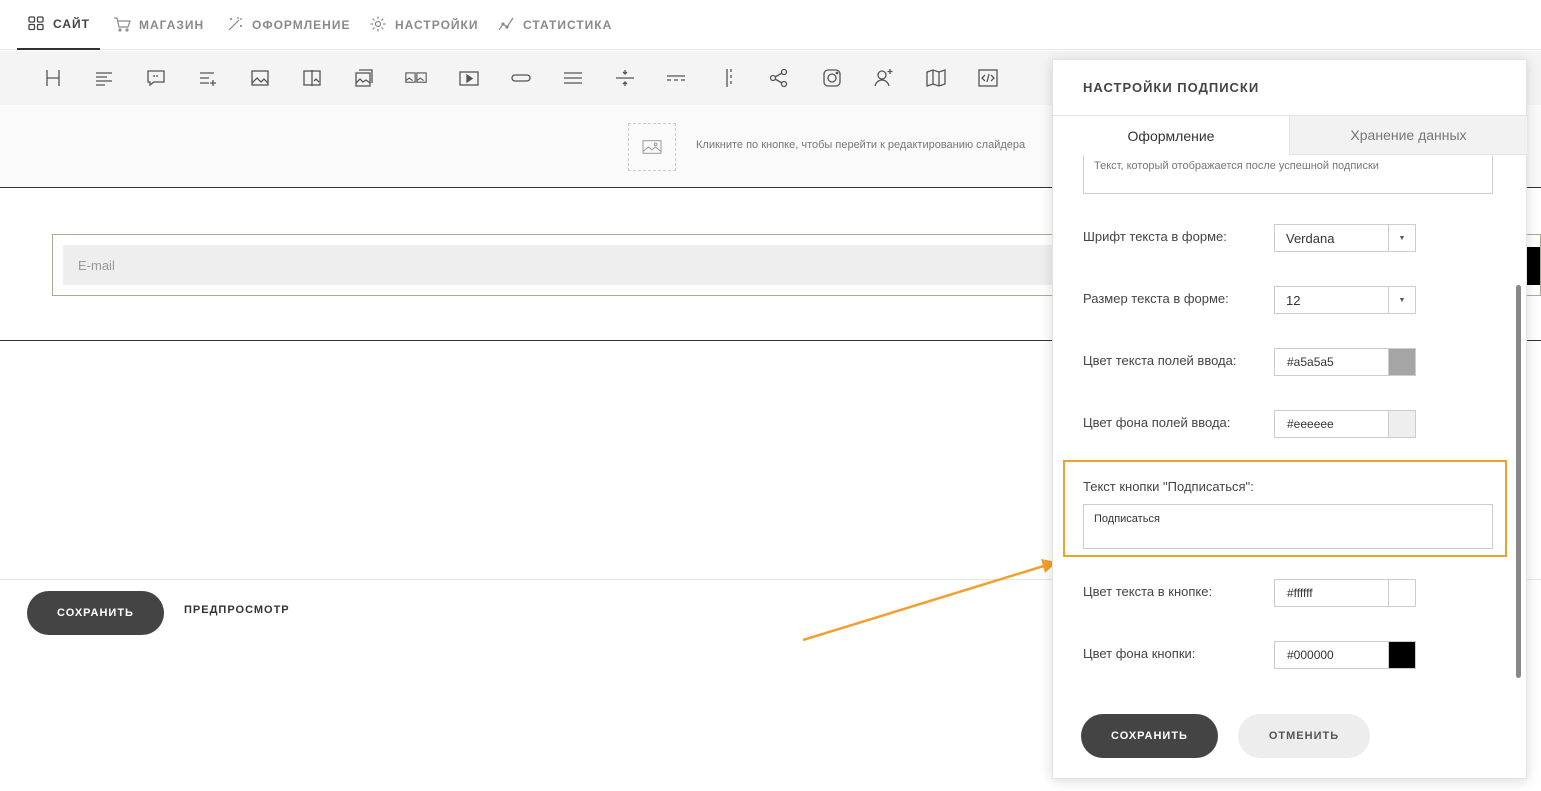  I want to click on button-bg-color-field: #000000, so click(1345, 655).